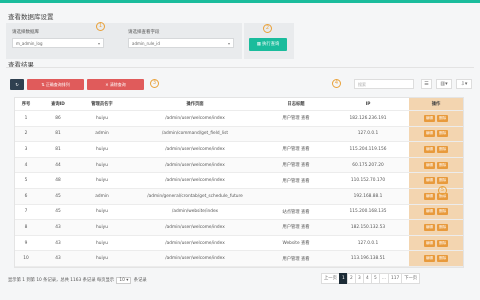 This screenshot has width=480, height=300. Describe the element at coordinates (115, 84) in the screenshot. I see `clear-query-button: ✕ 清除查询` at that location.